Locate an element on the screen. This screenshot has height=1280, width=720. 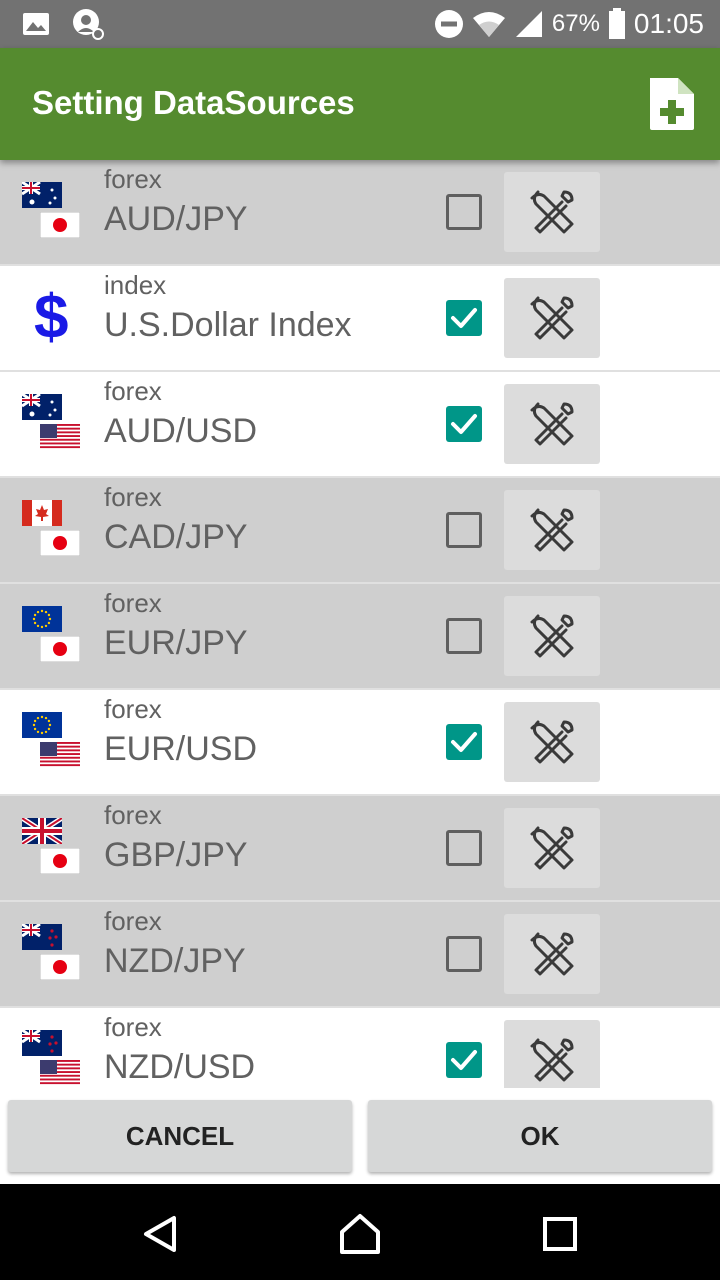
home-icon is located at coordinates (360, 1234).